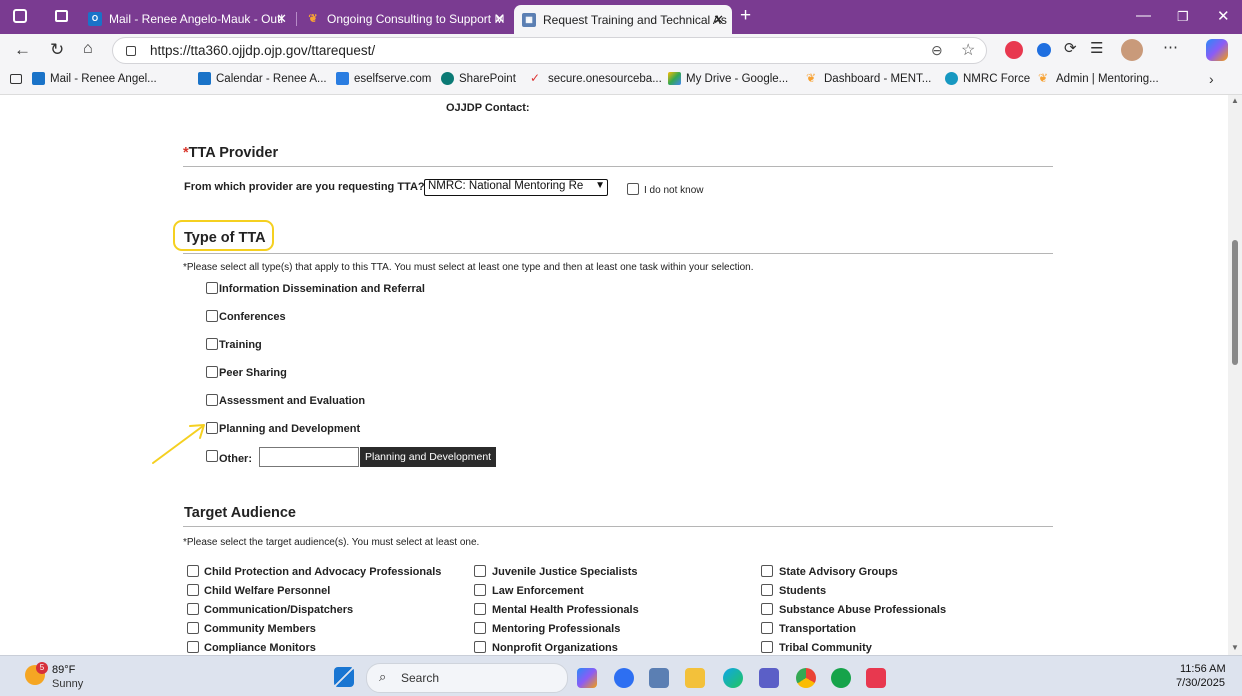 This screenshot has width=1242, height=696. I want to click on audience-label: Tribal Community, so click(825, 648).